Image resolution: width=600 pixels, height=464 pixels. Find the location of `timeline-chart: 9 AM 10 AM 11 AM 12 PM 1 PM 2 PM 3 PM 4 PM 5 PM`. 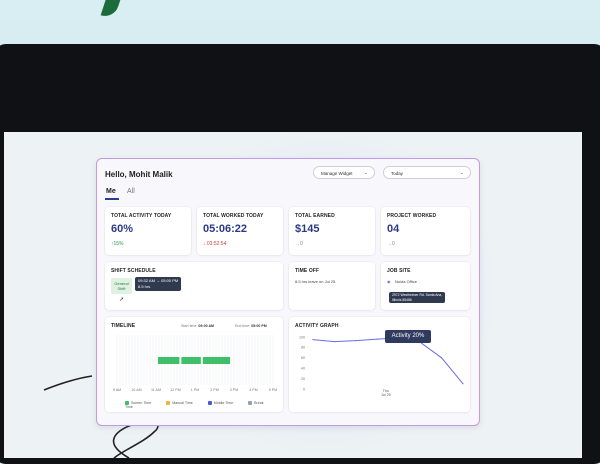

timeline-chart: 9 AM 10 AM 11 AM 12 PM 1 PM 2 PM 3 PM 4 PM 5 PM is located at coordinates (195, 363).